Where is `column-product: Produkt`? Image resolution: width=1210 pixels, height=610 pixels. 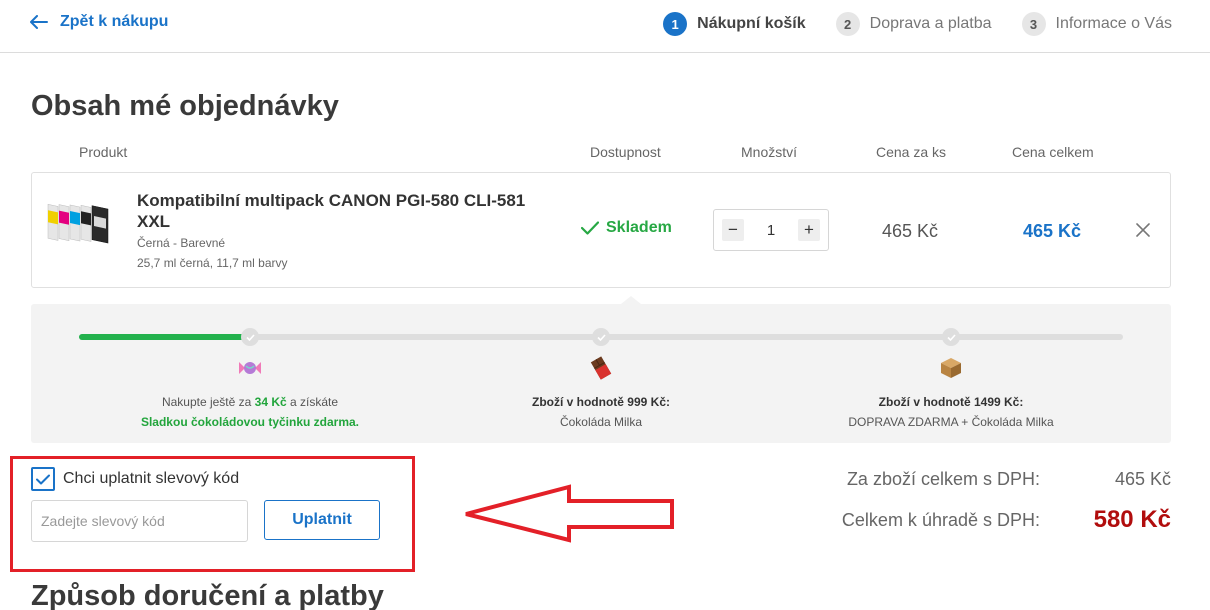
column-product: Produkt is located at coordinates (103, 152).